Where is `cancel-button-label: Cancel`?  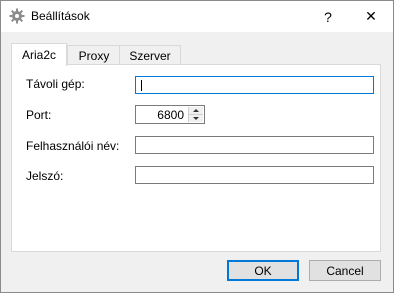 cancel-button-label: Cancel is located at coordinates (345, 270).